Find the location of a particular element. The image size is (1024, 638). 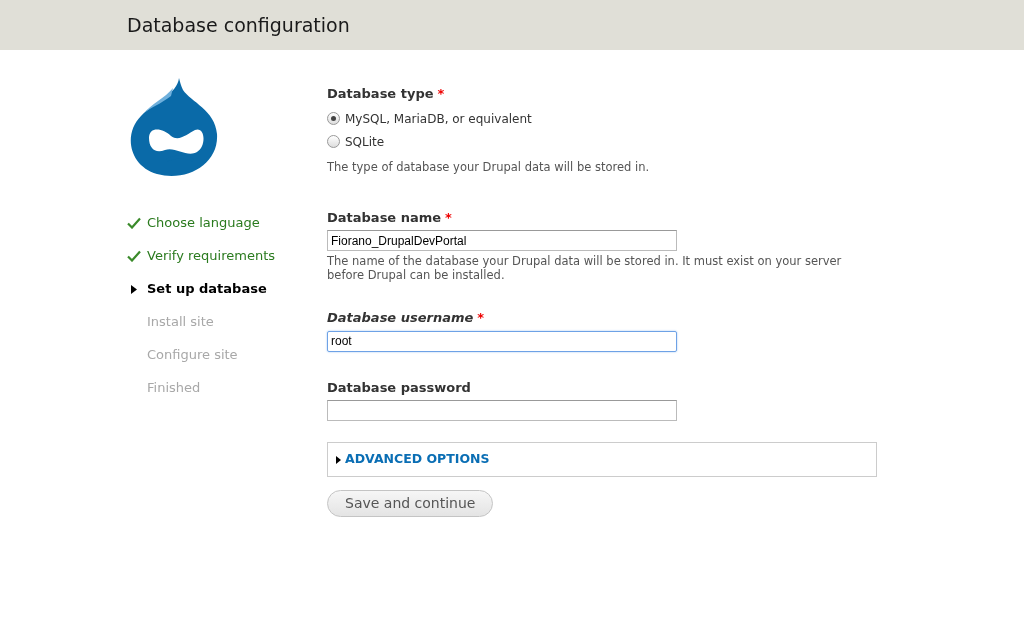

step-label: Finished is located at coordinates (174, 388).